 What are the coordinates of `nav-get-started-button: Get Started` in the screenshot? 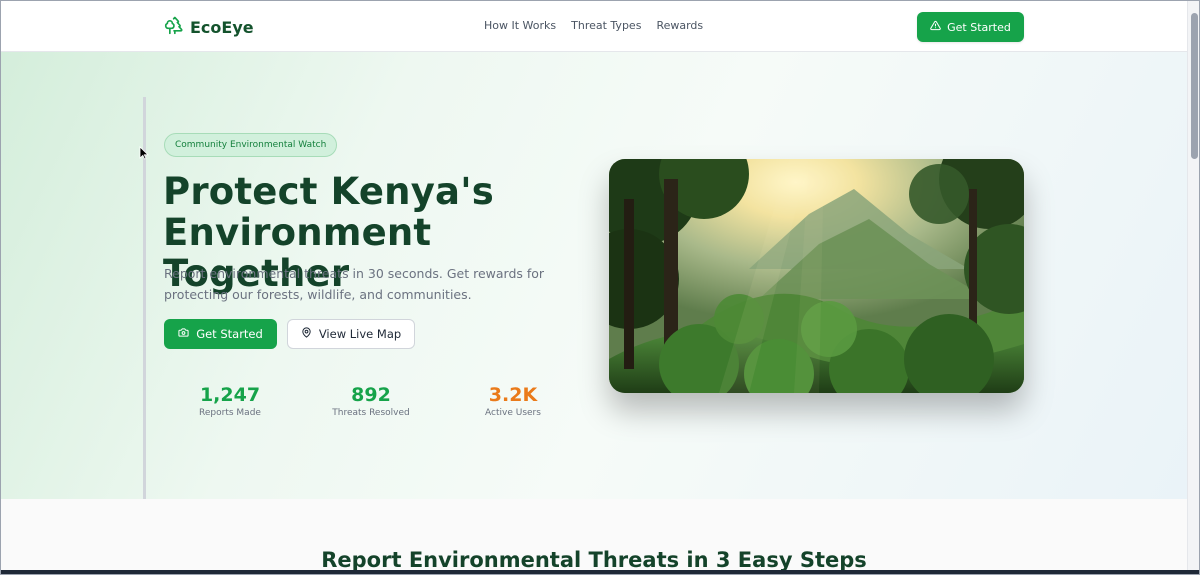 It's located at (970, 27).